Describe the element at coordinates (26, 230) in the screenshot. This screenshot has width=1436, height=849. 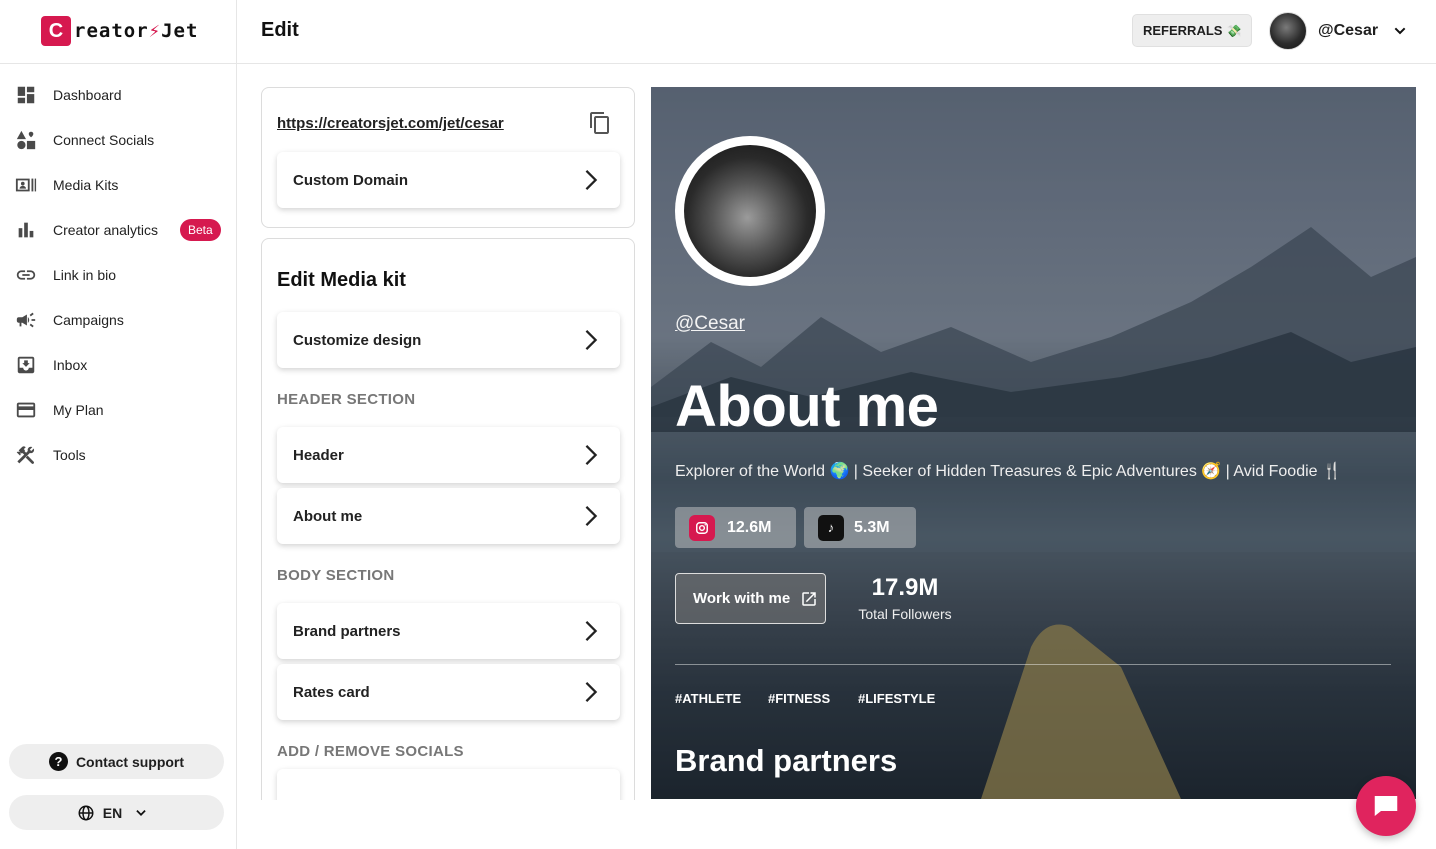
I see `bar-chart-icon` at that location.